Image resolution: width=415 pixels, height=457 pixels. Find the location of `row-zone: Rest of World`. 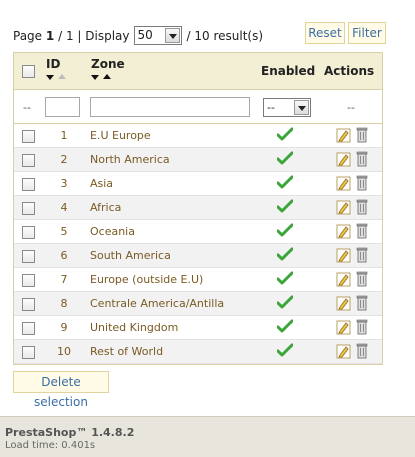

row-zone: Rest of World is located at coordinates (127, 351).